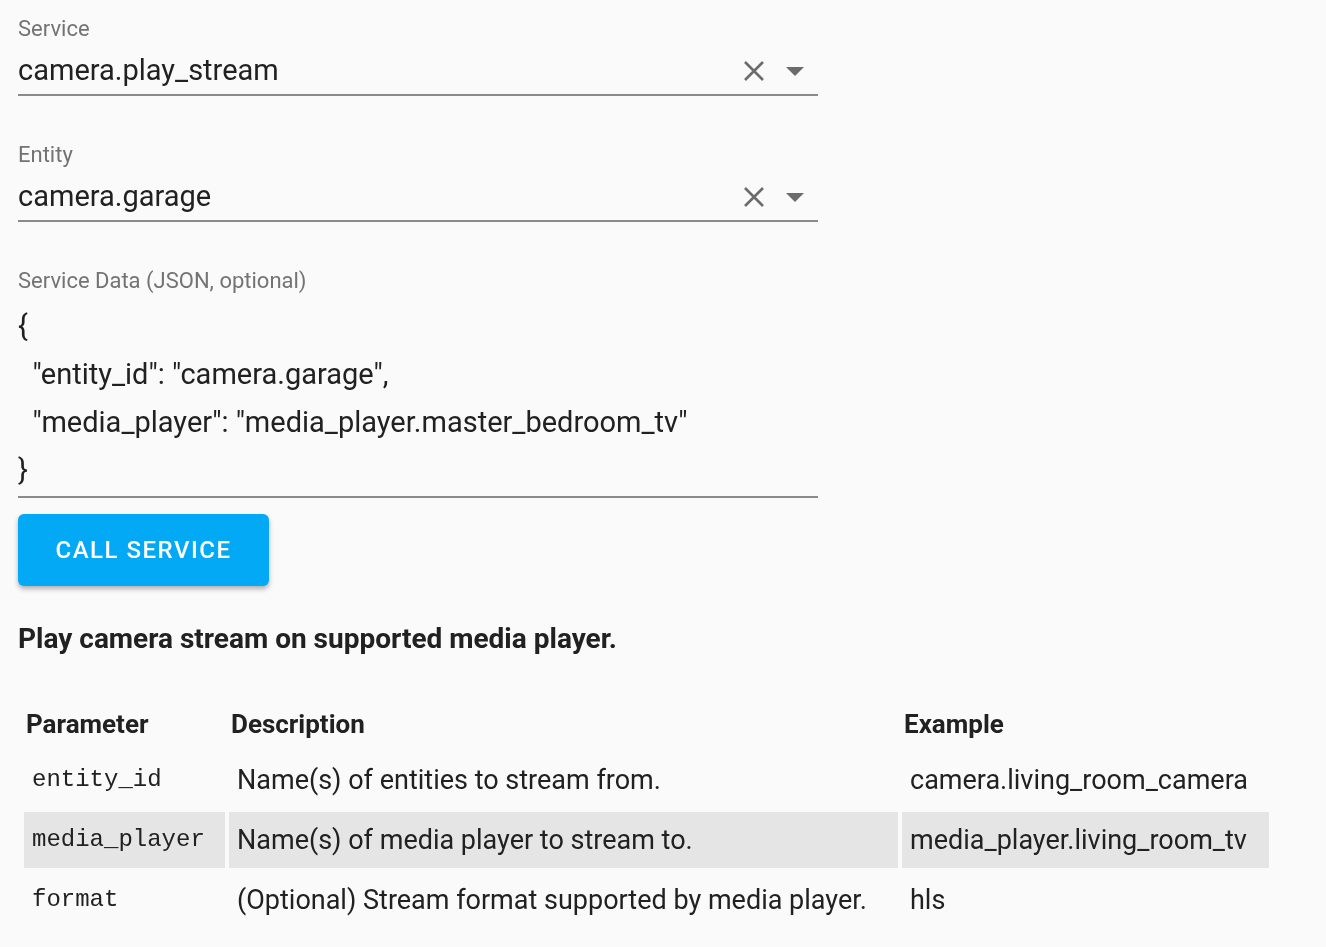 This screenshot has width=1326, height=947. I want to click on field-label: Entity, so click(46, 155).